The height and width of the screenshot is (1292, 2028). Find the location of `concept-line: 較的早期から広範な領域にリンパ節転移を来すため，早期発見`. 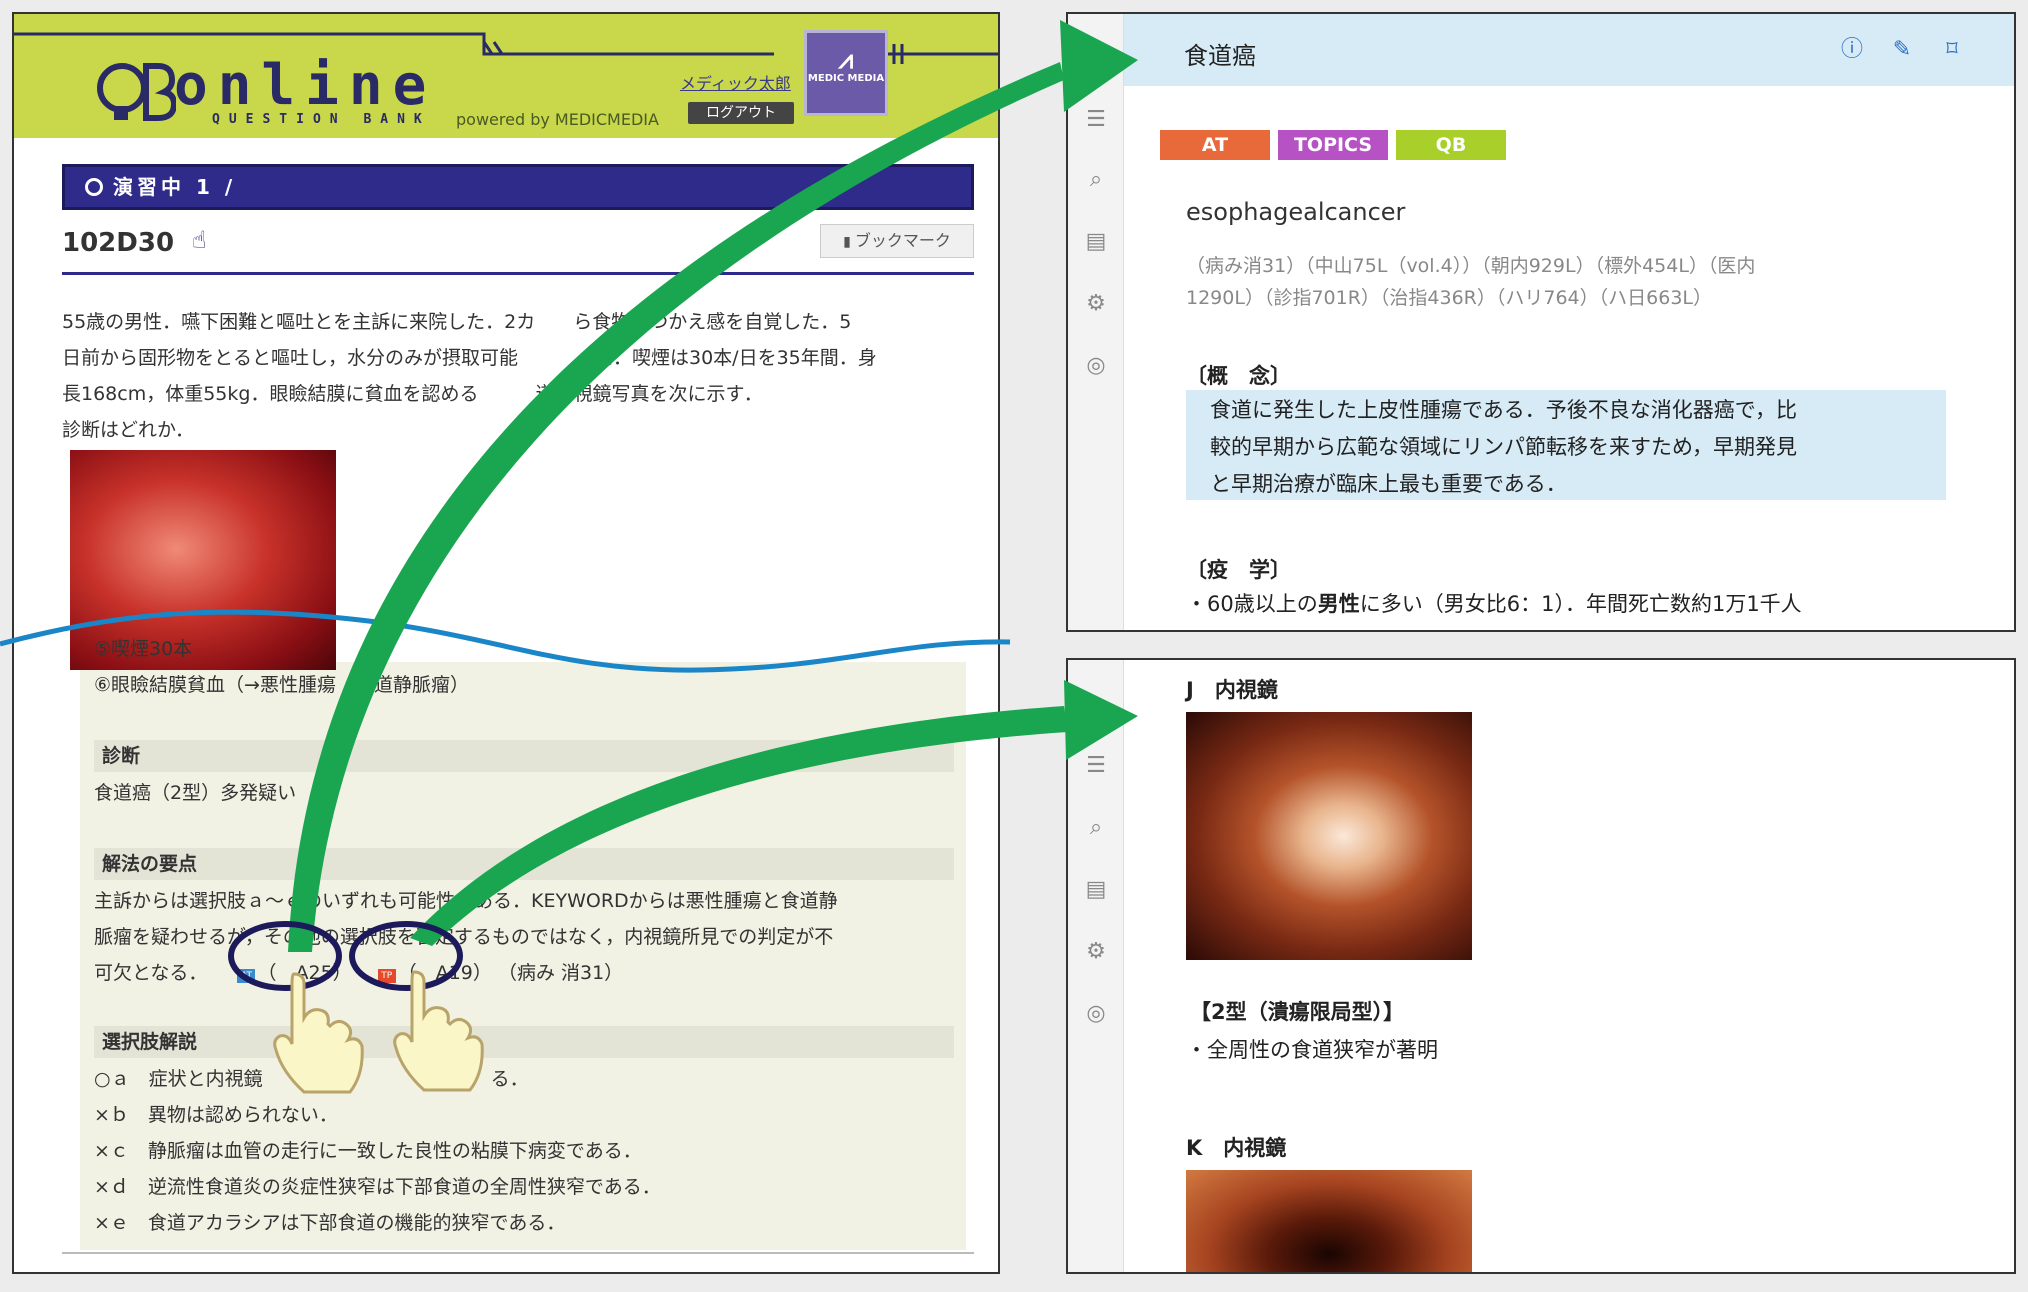

concept-line: 較的早期から広範な領域にリンパ節転移を来すため，早期発見 is located at coordinates (1503, 447).